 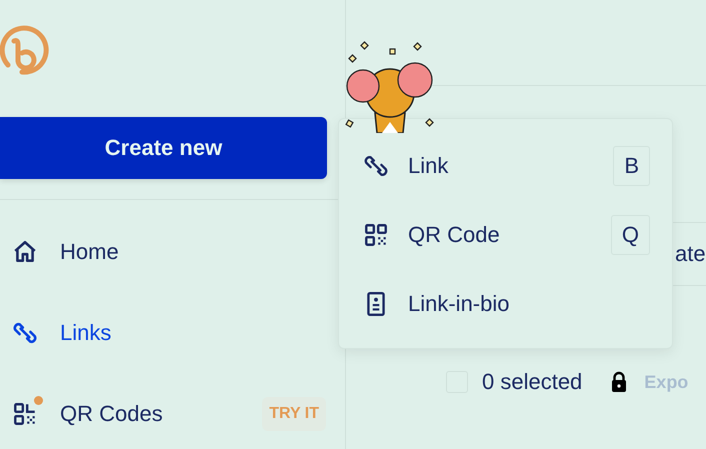 What do you see at coordinates (630, 234) in the screenshot?
I see `shortcut-key: Q` at bounding box center [630, 234].